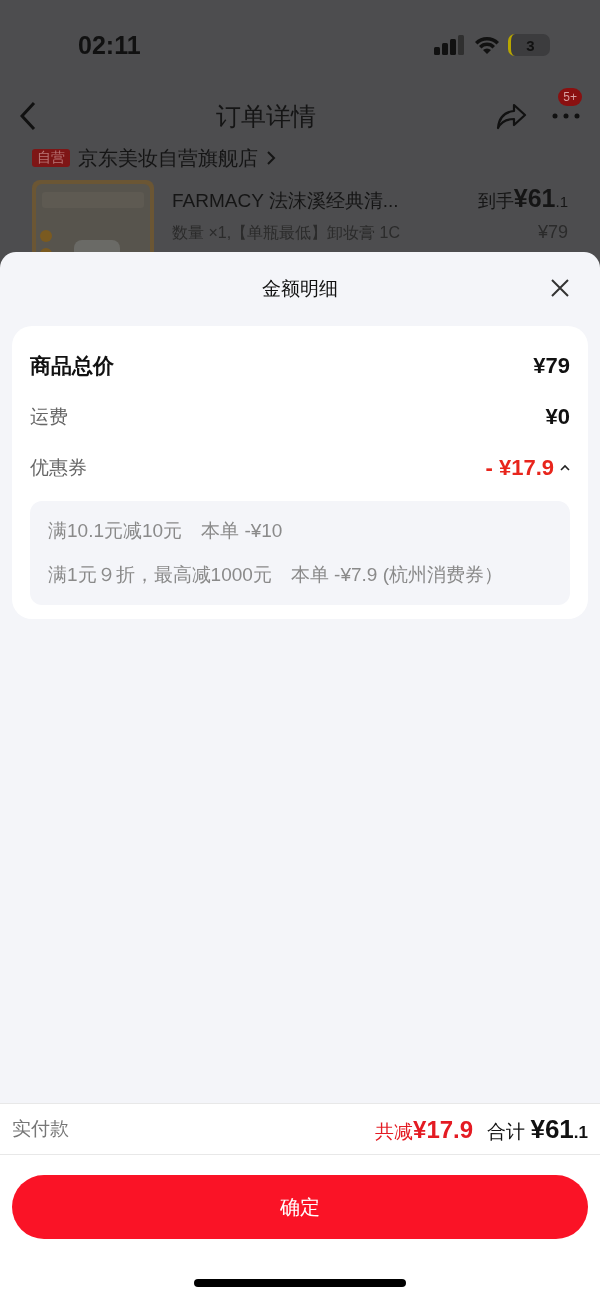 Image resolution: width=600 pixels, height=1300 pixels. What do you see at coordinates (565, 467) in the screenshot?
I see `caret-up-icon` at bounding box center [565, 467].